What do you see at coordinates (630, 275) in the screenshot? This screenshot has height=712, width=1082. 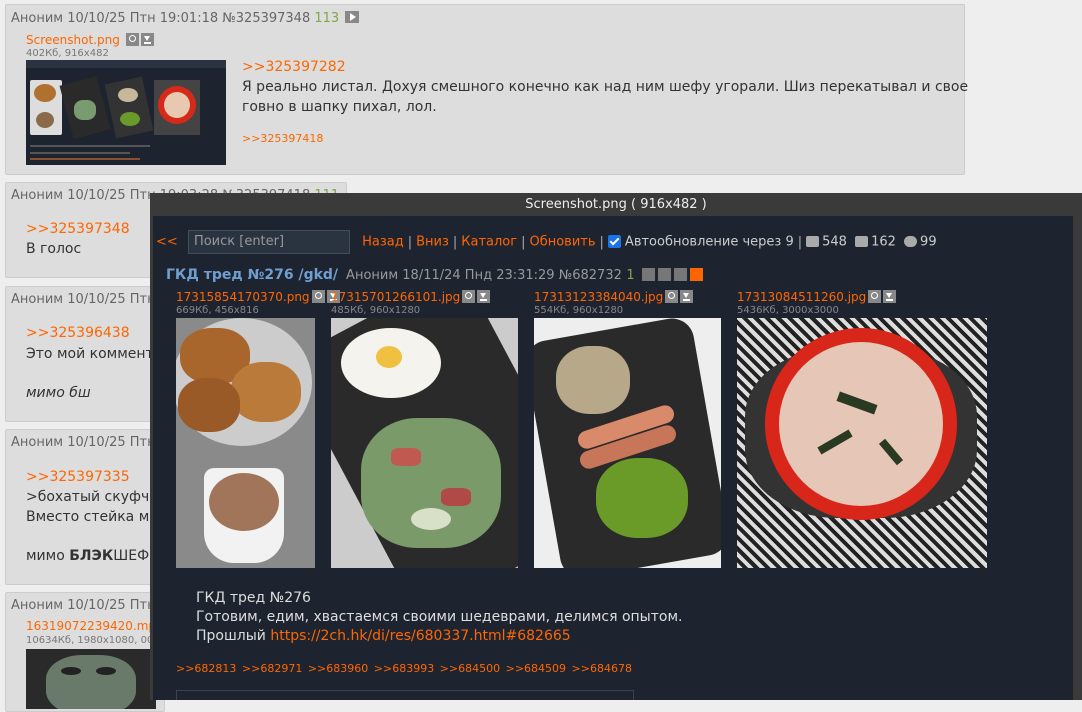 I see `thread-reply-count: 1` at bounding box center [630, 275].